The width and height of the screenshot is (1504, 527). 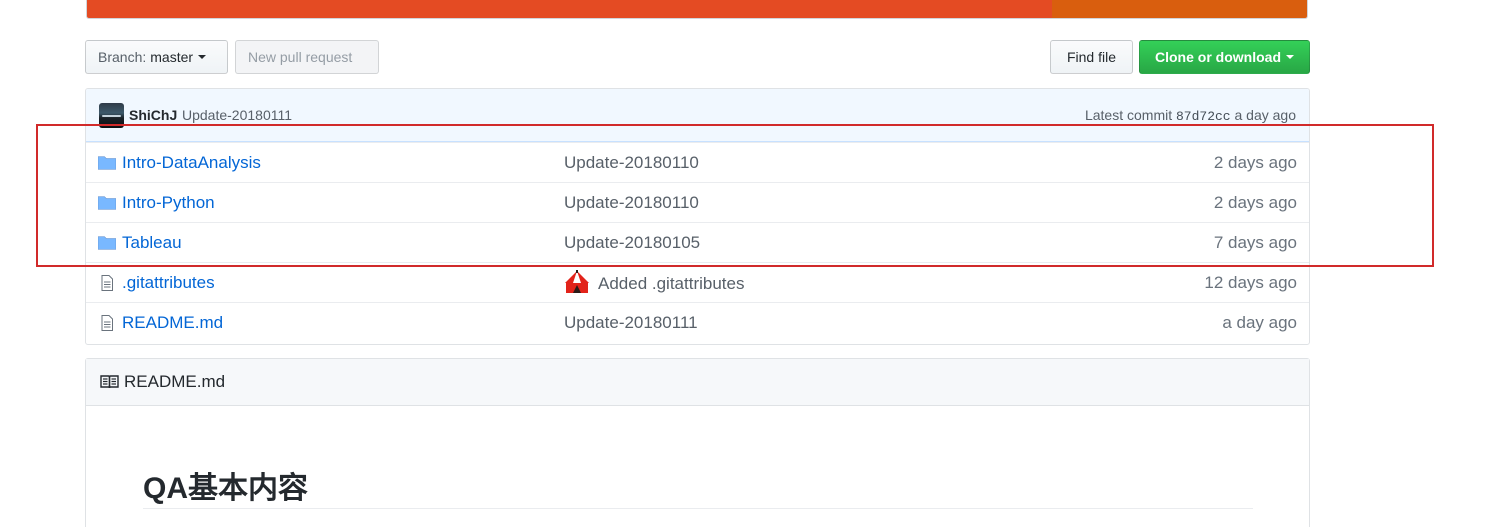 I want to click on new-pull-request-button: New pull request, so click(x=307, y=57).